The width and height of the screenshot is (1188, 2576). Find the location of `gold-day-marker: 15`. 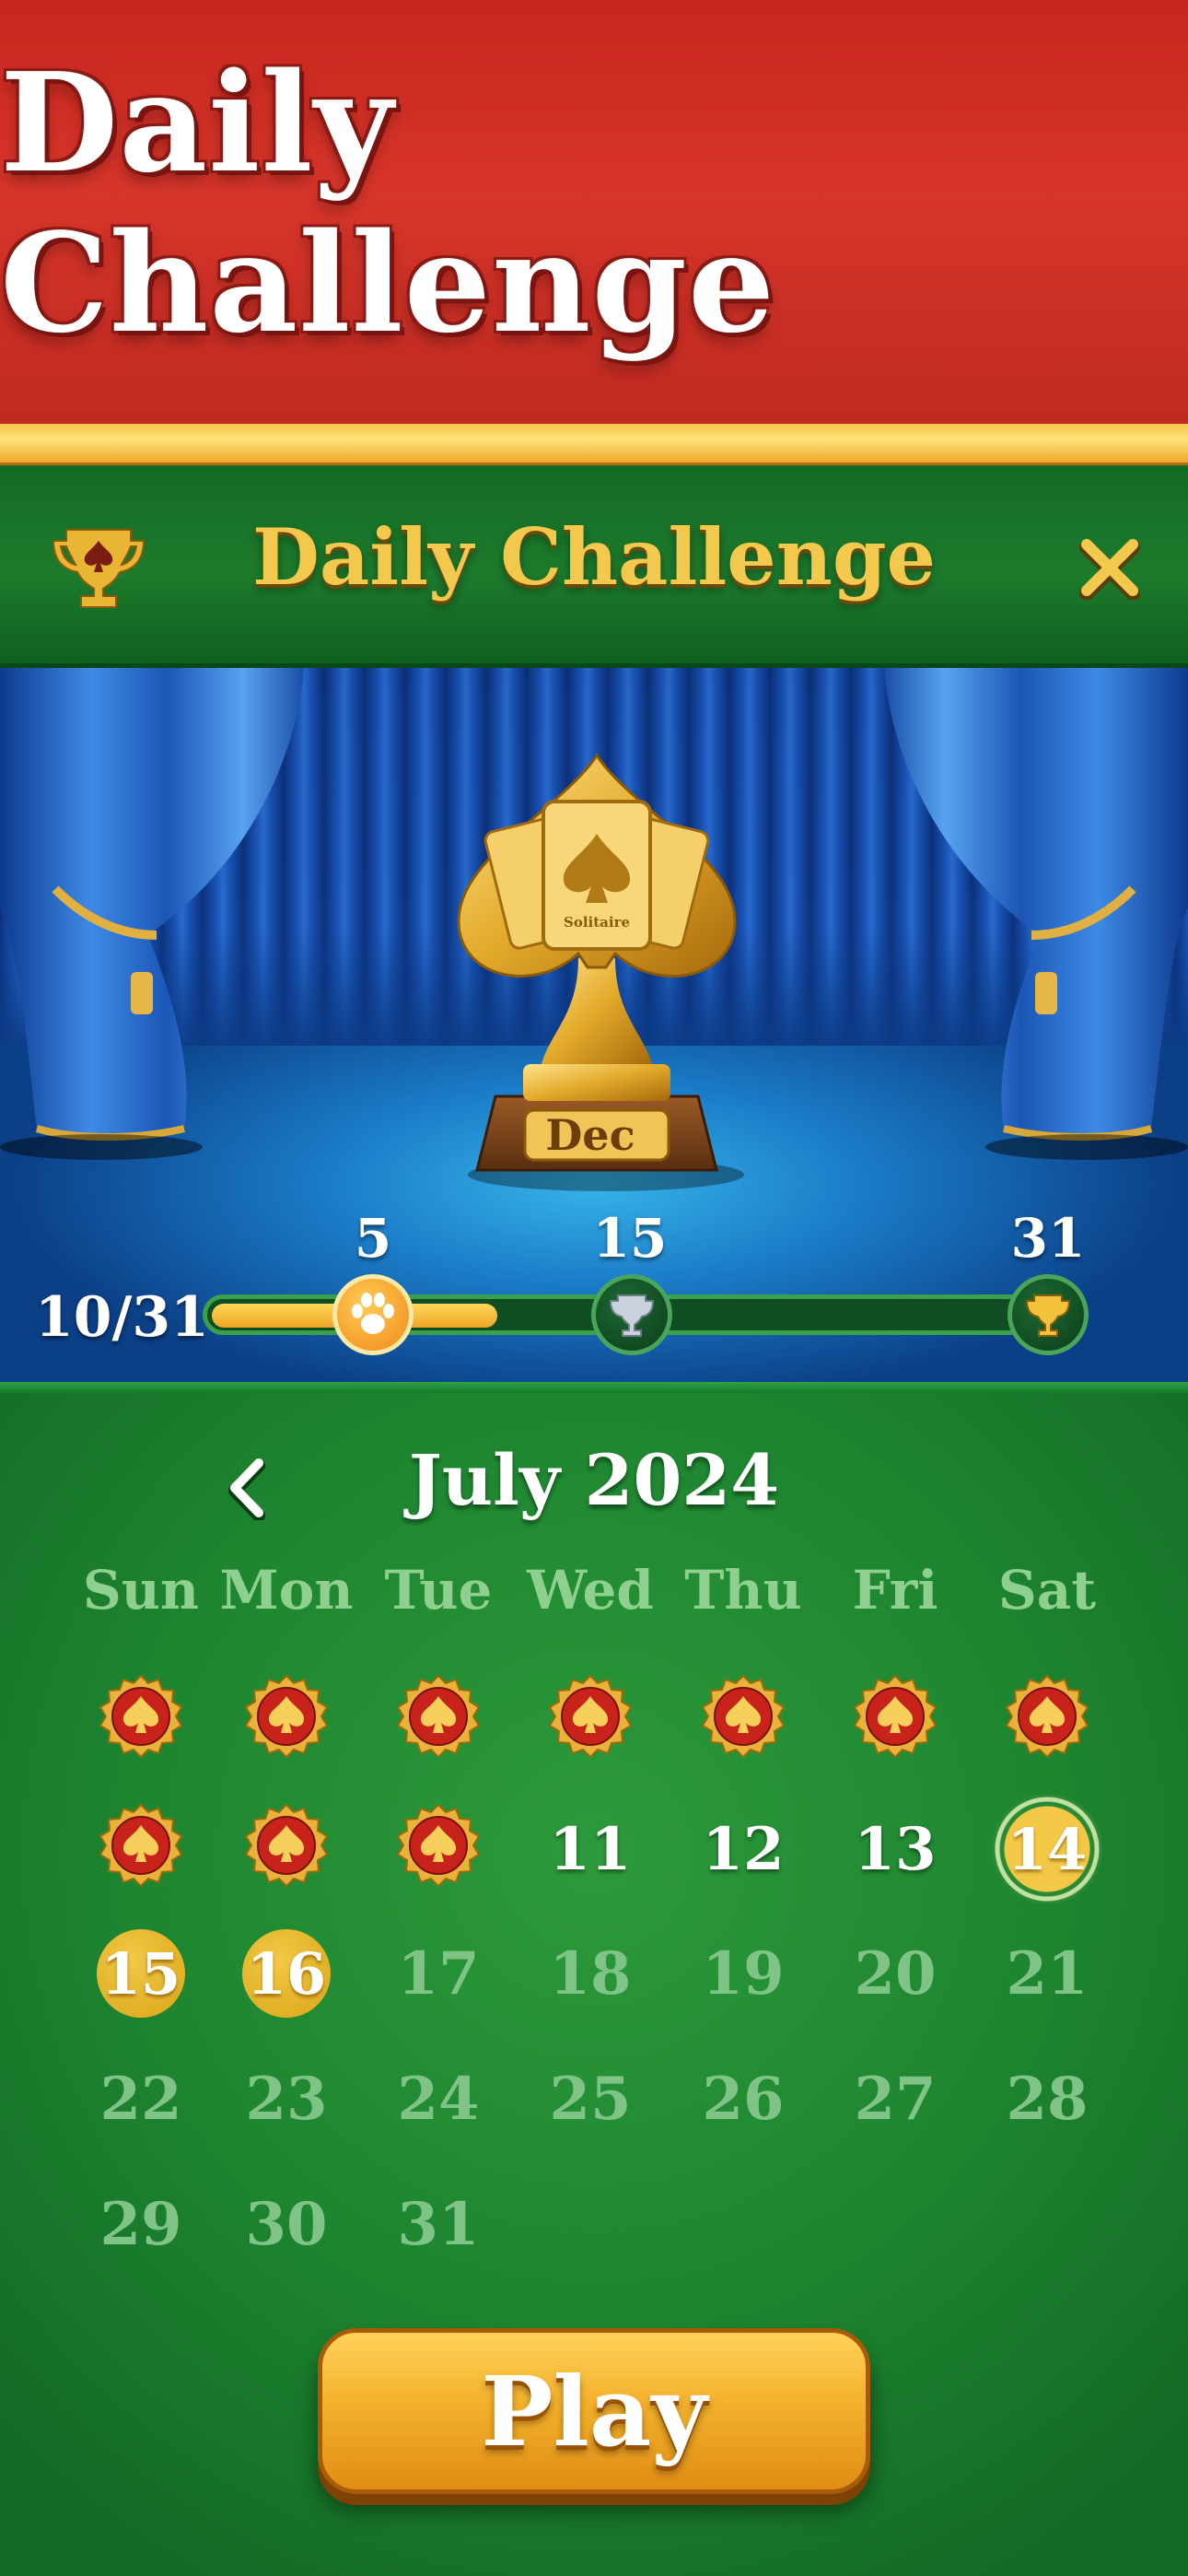

gold-day-marker: 15 is located at coordinates (141, 1973).